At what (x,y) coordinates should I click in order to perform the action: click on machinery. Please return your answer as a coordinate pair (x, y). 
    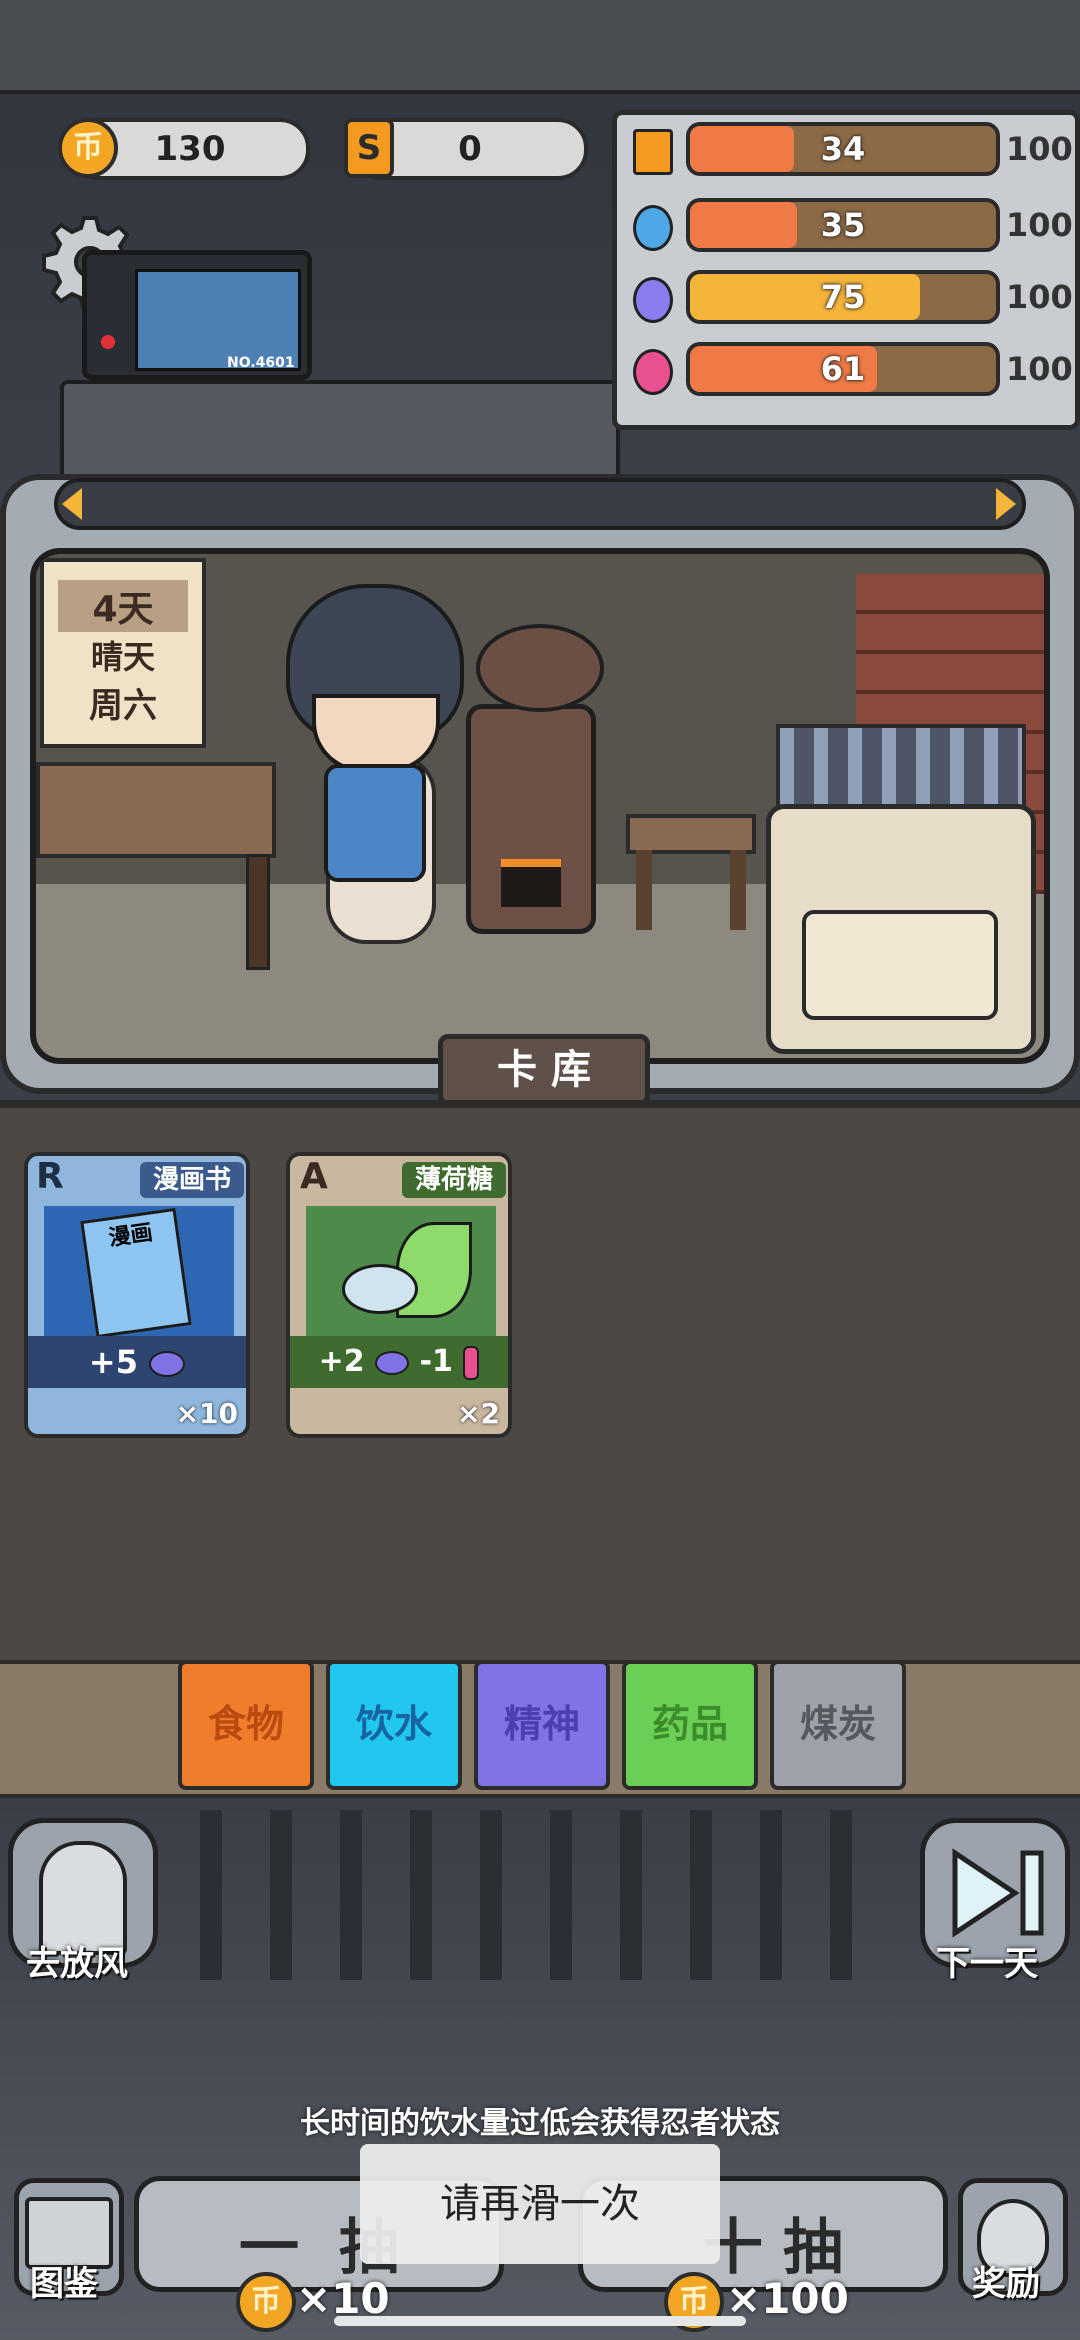
    Looking at the image, I should click on (340, 430).